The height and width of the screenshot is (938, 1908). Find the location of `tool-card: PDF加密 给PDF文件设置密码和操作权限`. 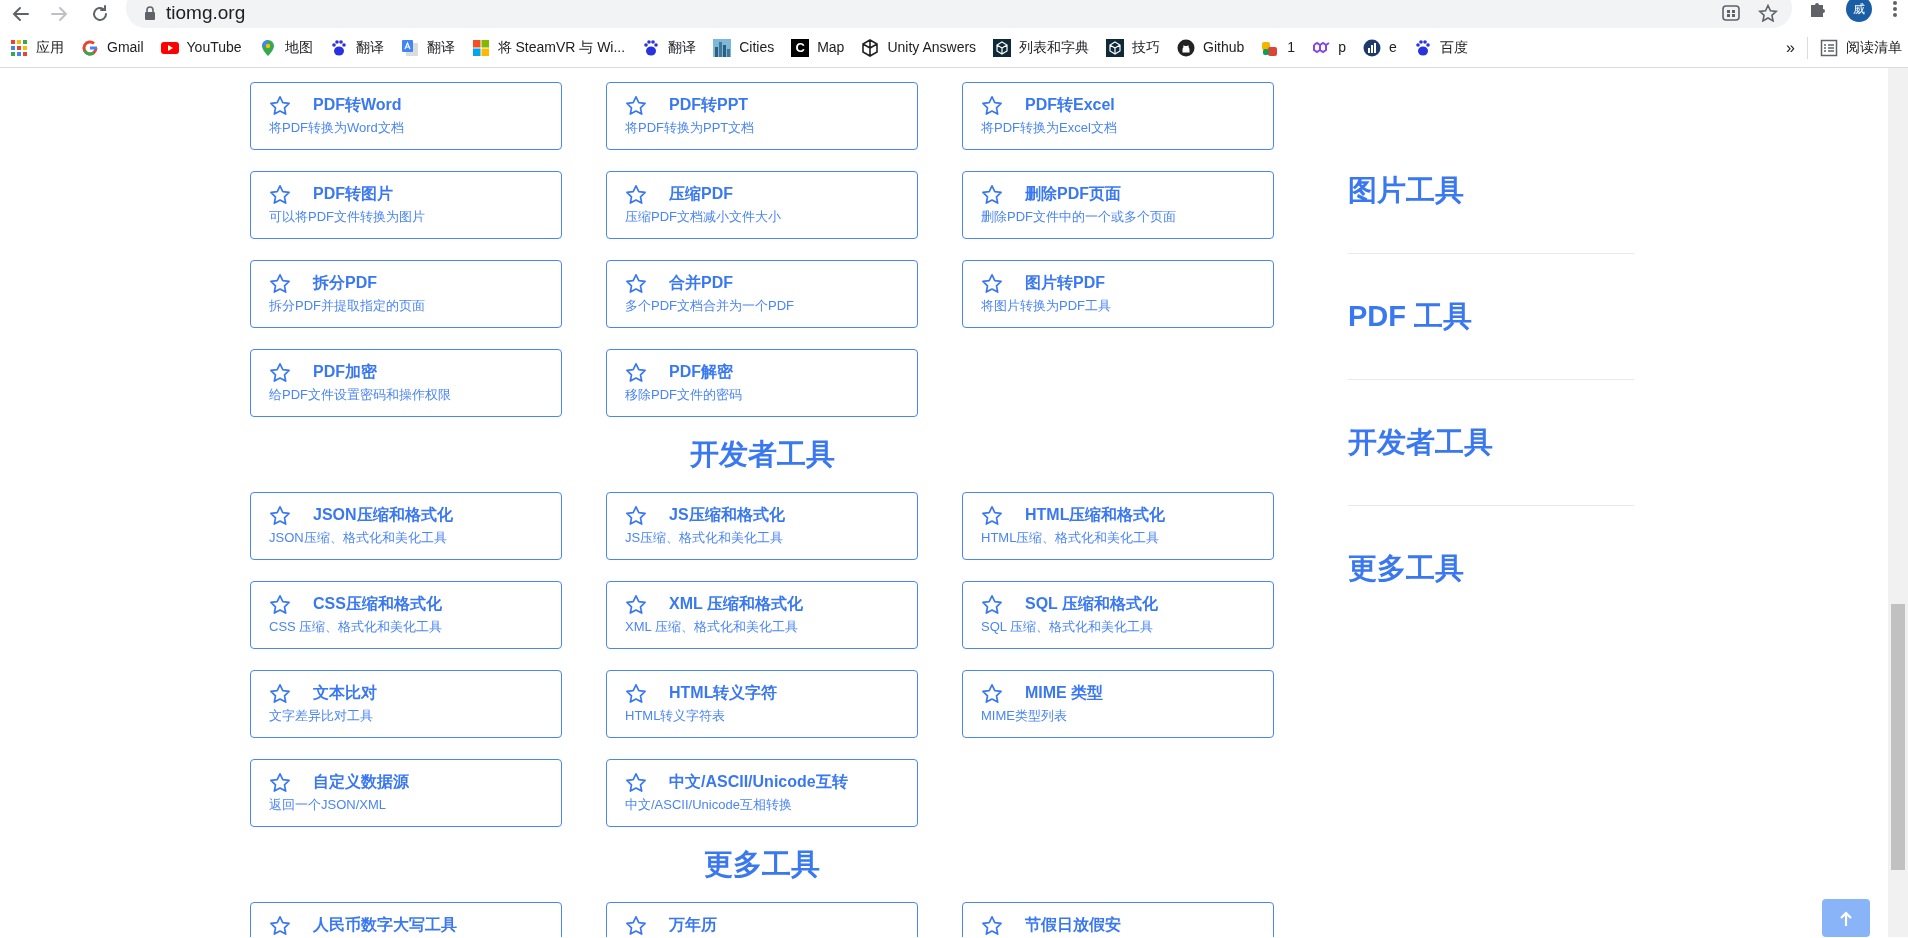

tool-card: PDF加密 给PDF文件设置密码和操作权限 is located at coordinates (406, 383).